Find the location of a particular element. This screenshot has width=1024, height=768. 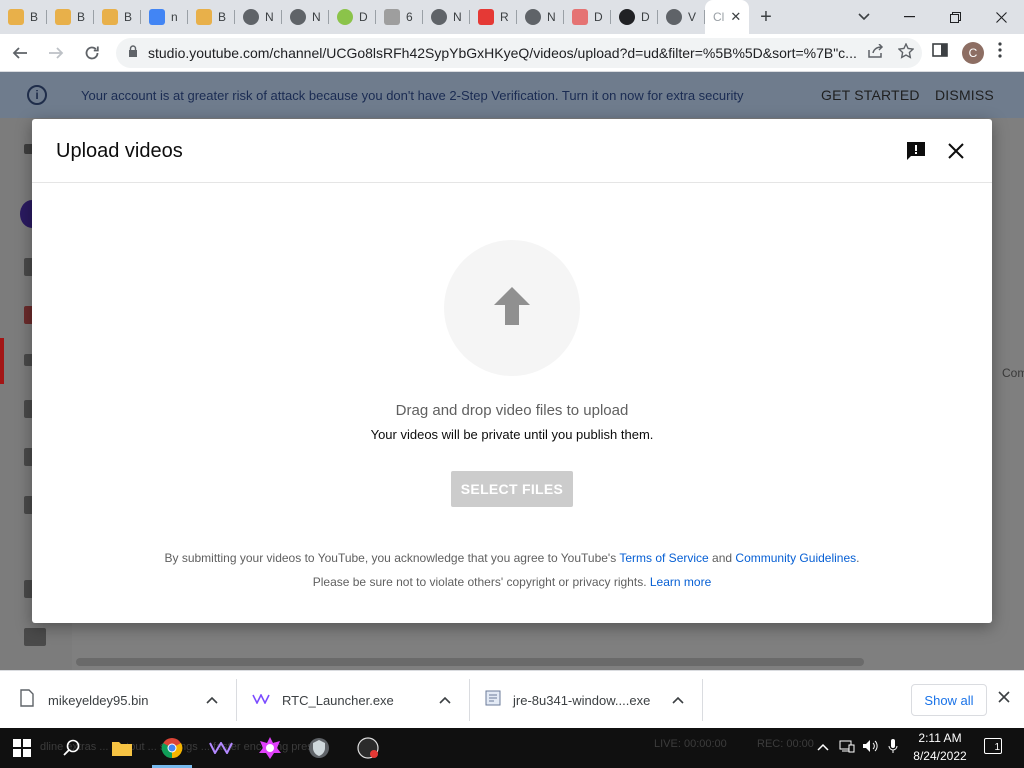

tab-9: 6 is located at coordinates (399, 17).